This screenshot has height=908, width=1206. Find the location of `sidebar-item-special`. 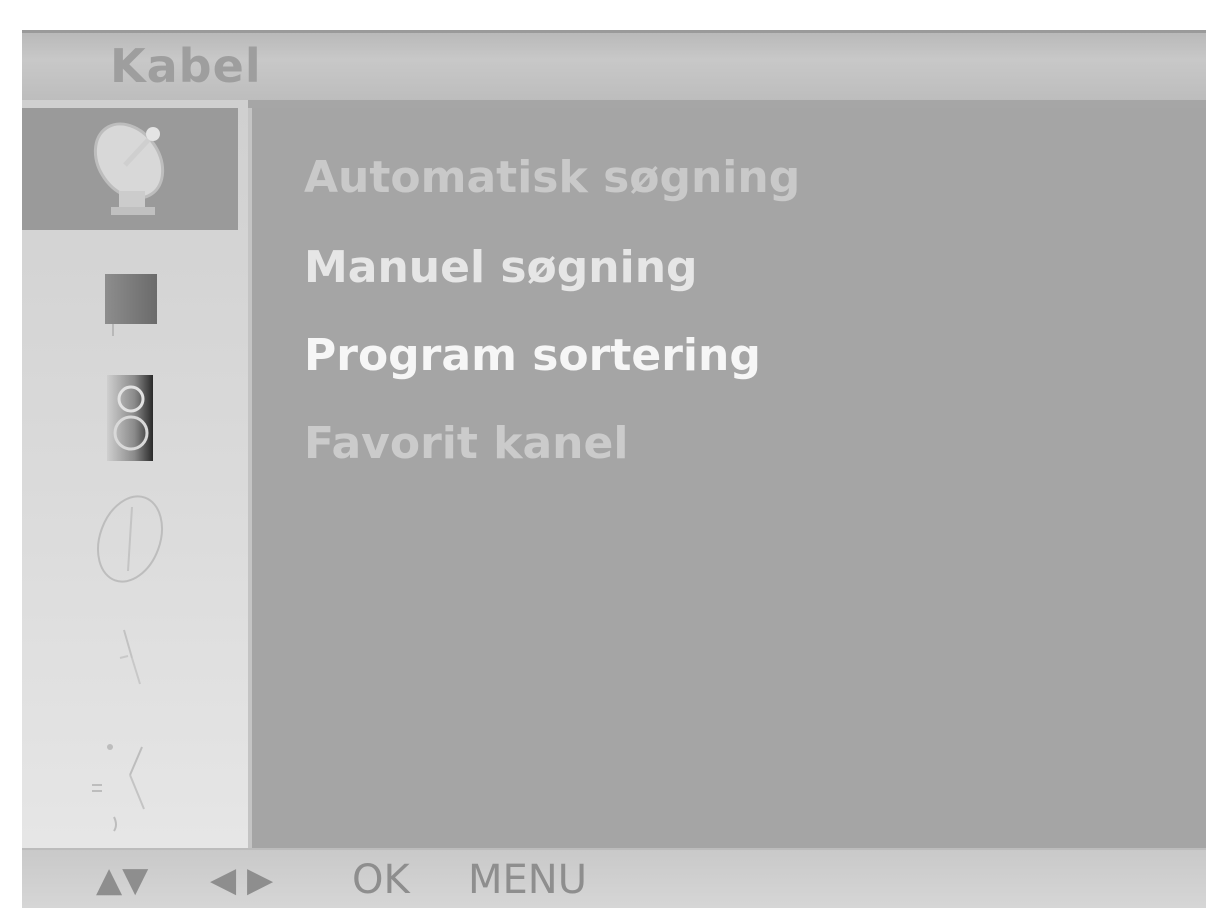

sidebar-item-special is located at coordinates (130, 658).